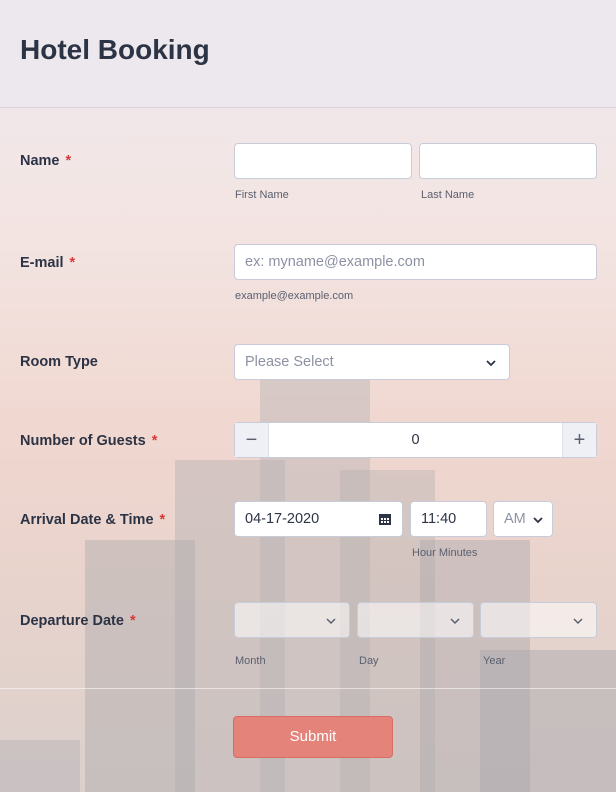 Image resolution: width=616 pixels, height=792 pixels. Describe the element at coordinates (89, 441) in the screenshot. I see `guests-label: Number of Guests *` at that location.